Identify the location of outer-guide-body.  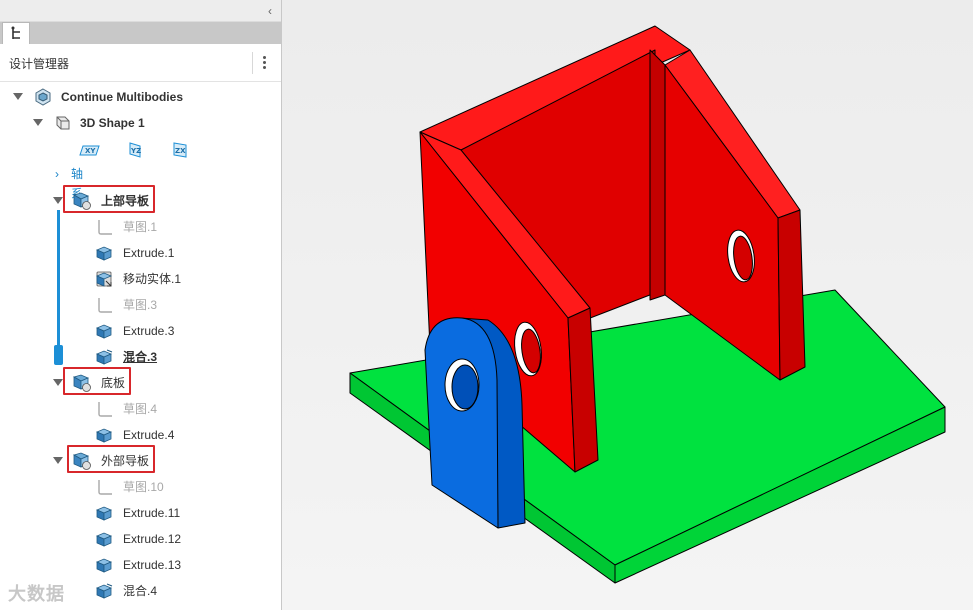
(475, 423).